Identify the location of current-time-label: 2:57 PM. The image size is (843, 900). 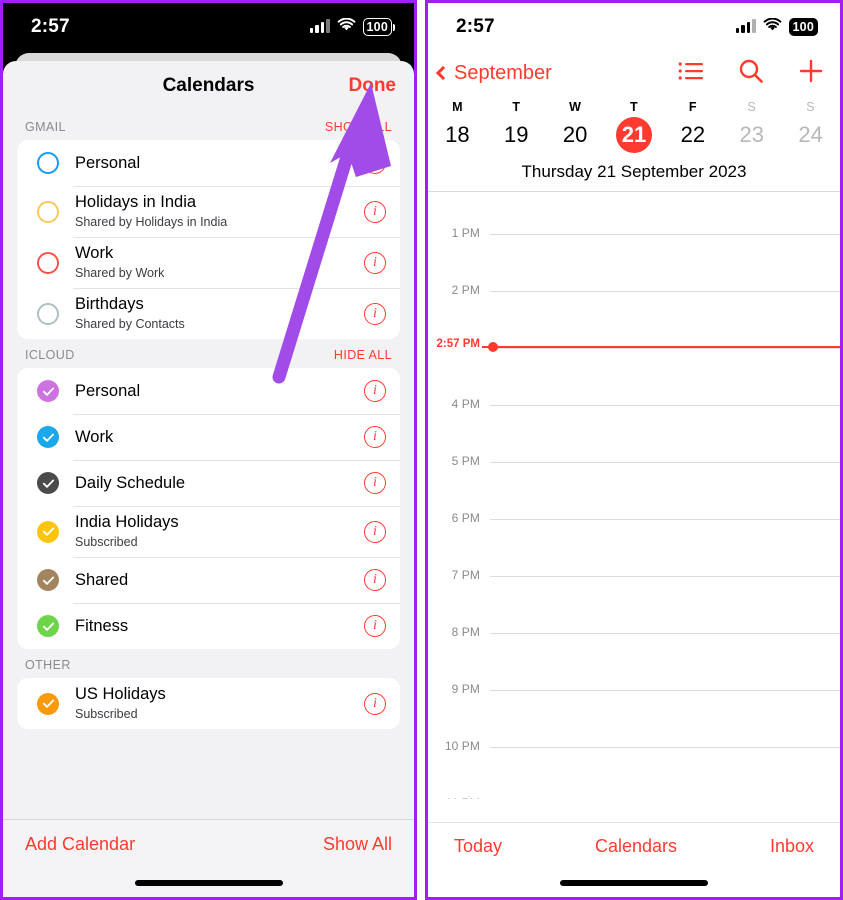
(458, 344).